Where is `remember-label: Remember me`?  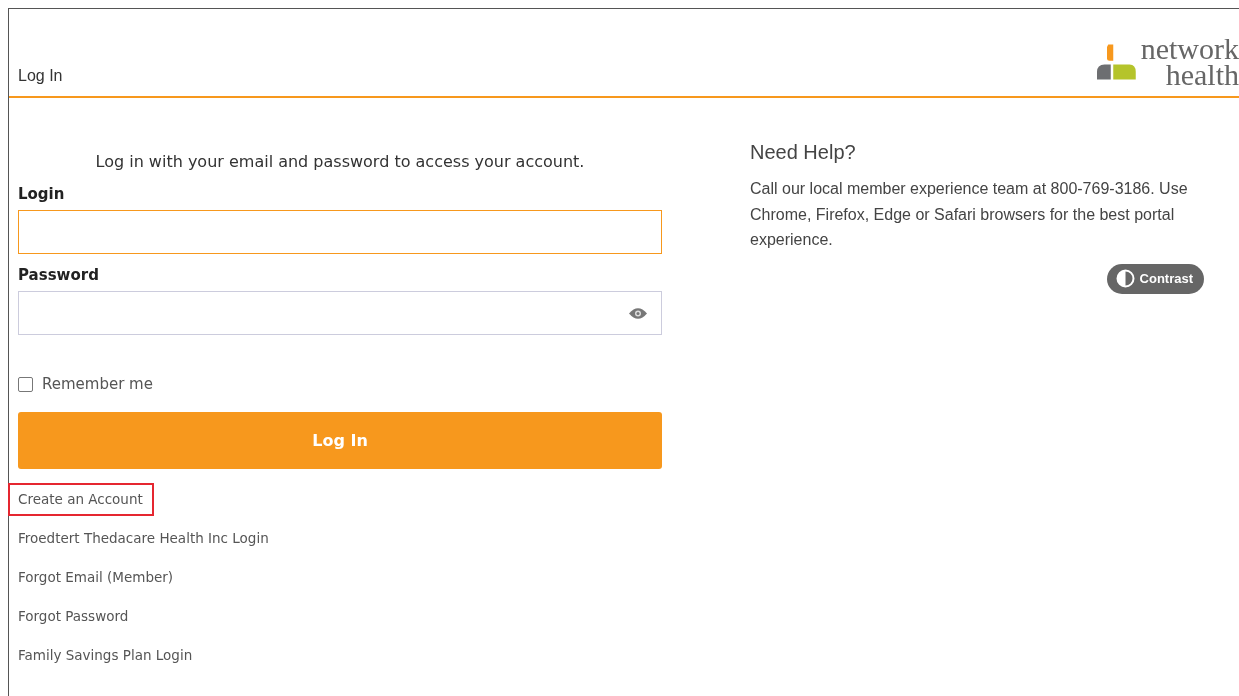
remember-label: Remember me is located at coordinates (97, 384).